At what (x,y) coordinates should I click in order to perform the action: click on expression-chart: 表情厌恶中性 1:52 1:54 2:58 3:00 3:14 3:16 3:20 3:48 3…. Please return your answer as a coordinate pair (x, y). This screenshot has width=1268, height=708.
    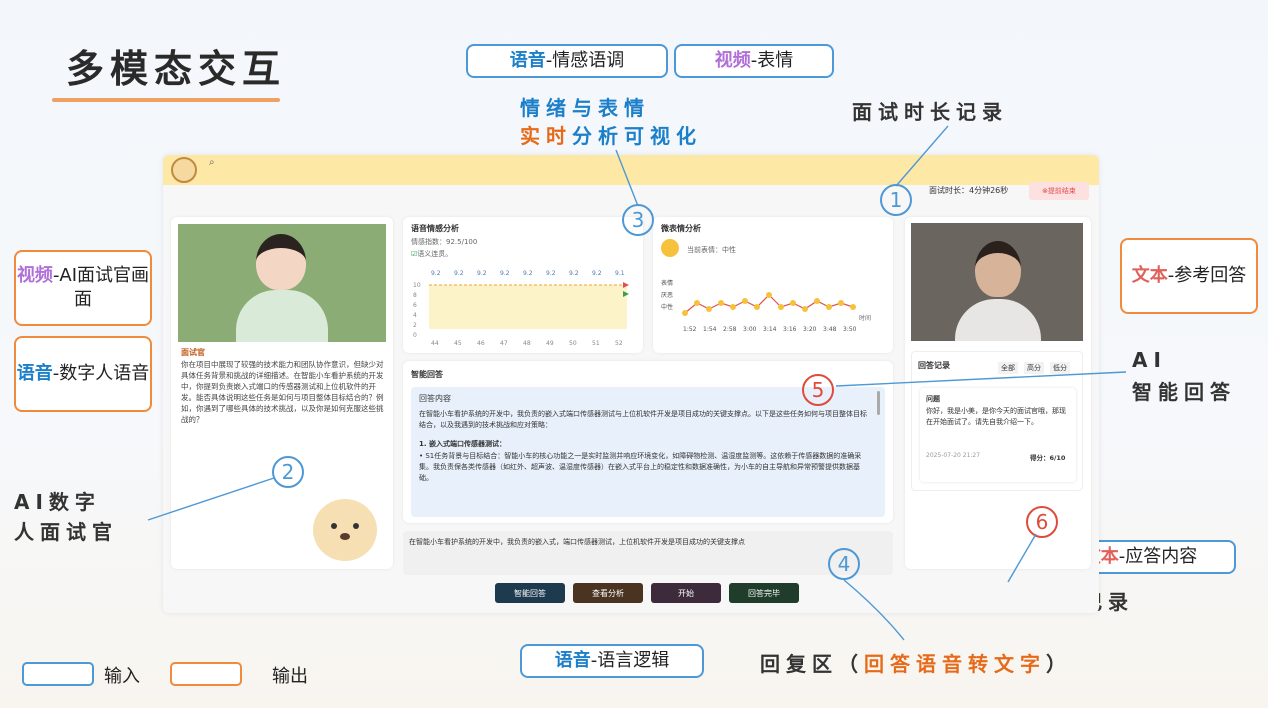
    Looking at the image, I should click on (766, 306).